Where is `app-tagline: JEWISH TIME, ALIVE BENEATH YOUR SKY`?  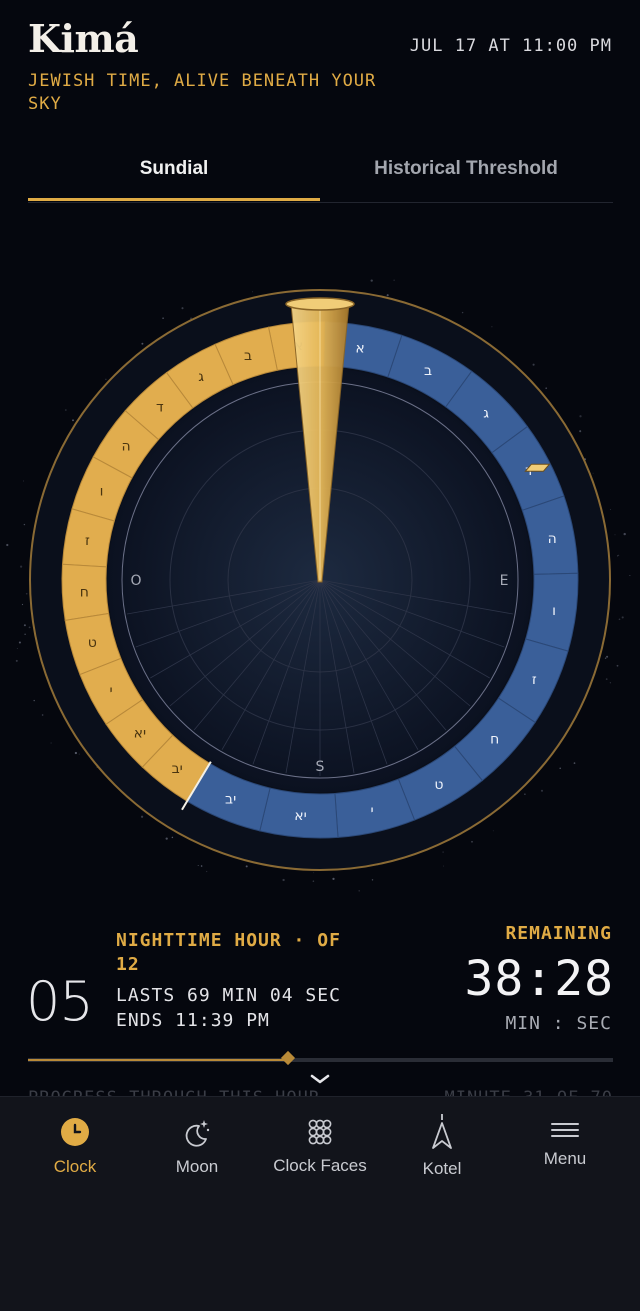 app-tagline: JEWISH TIME, ALIVE BENEATH YOUR SKY is located at coordinates (208, 93).